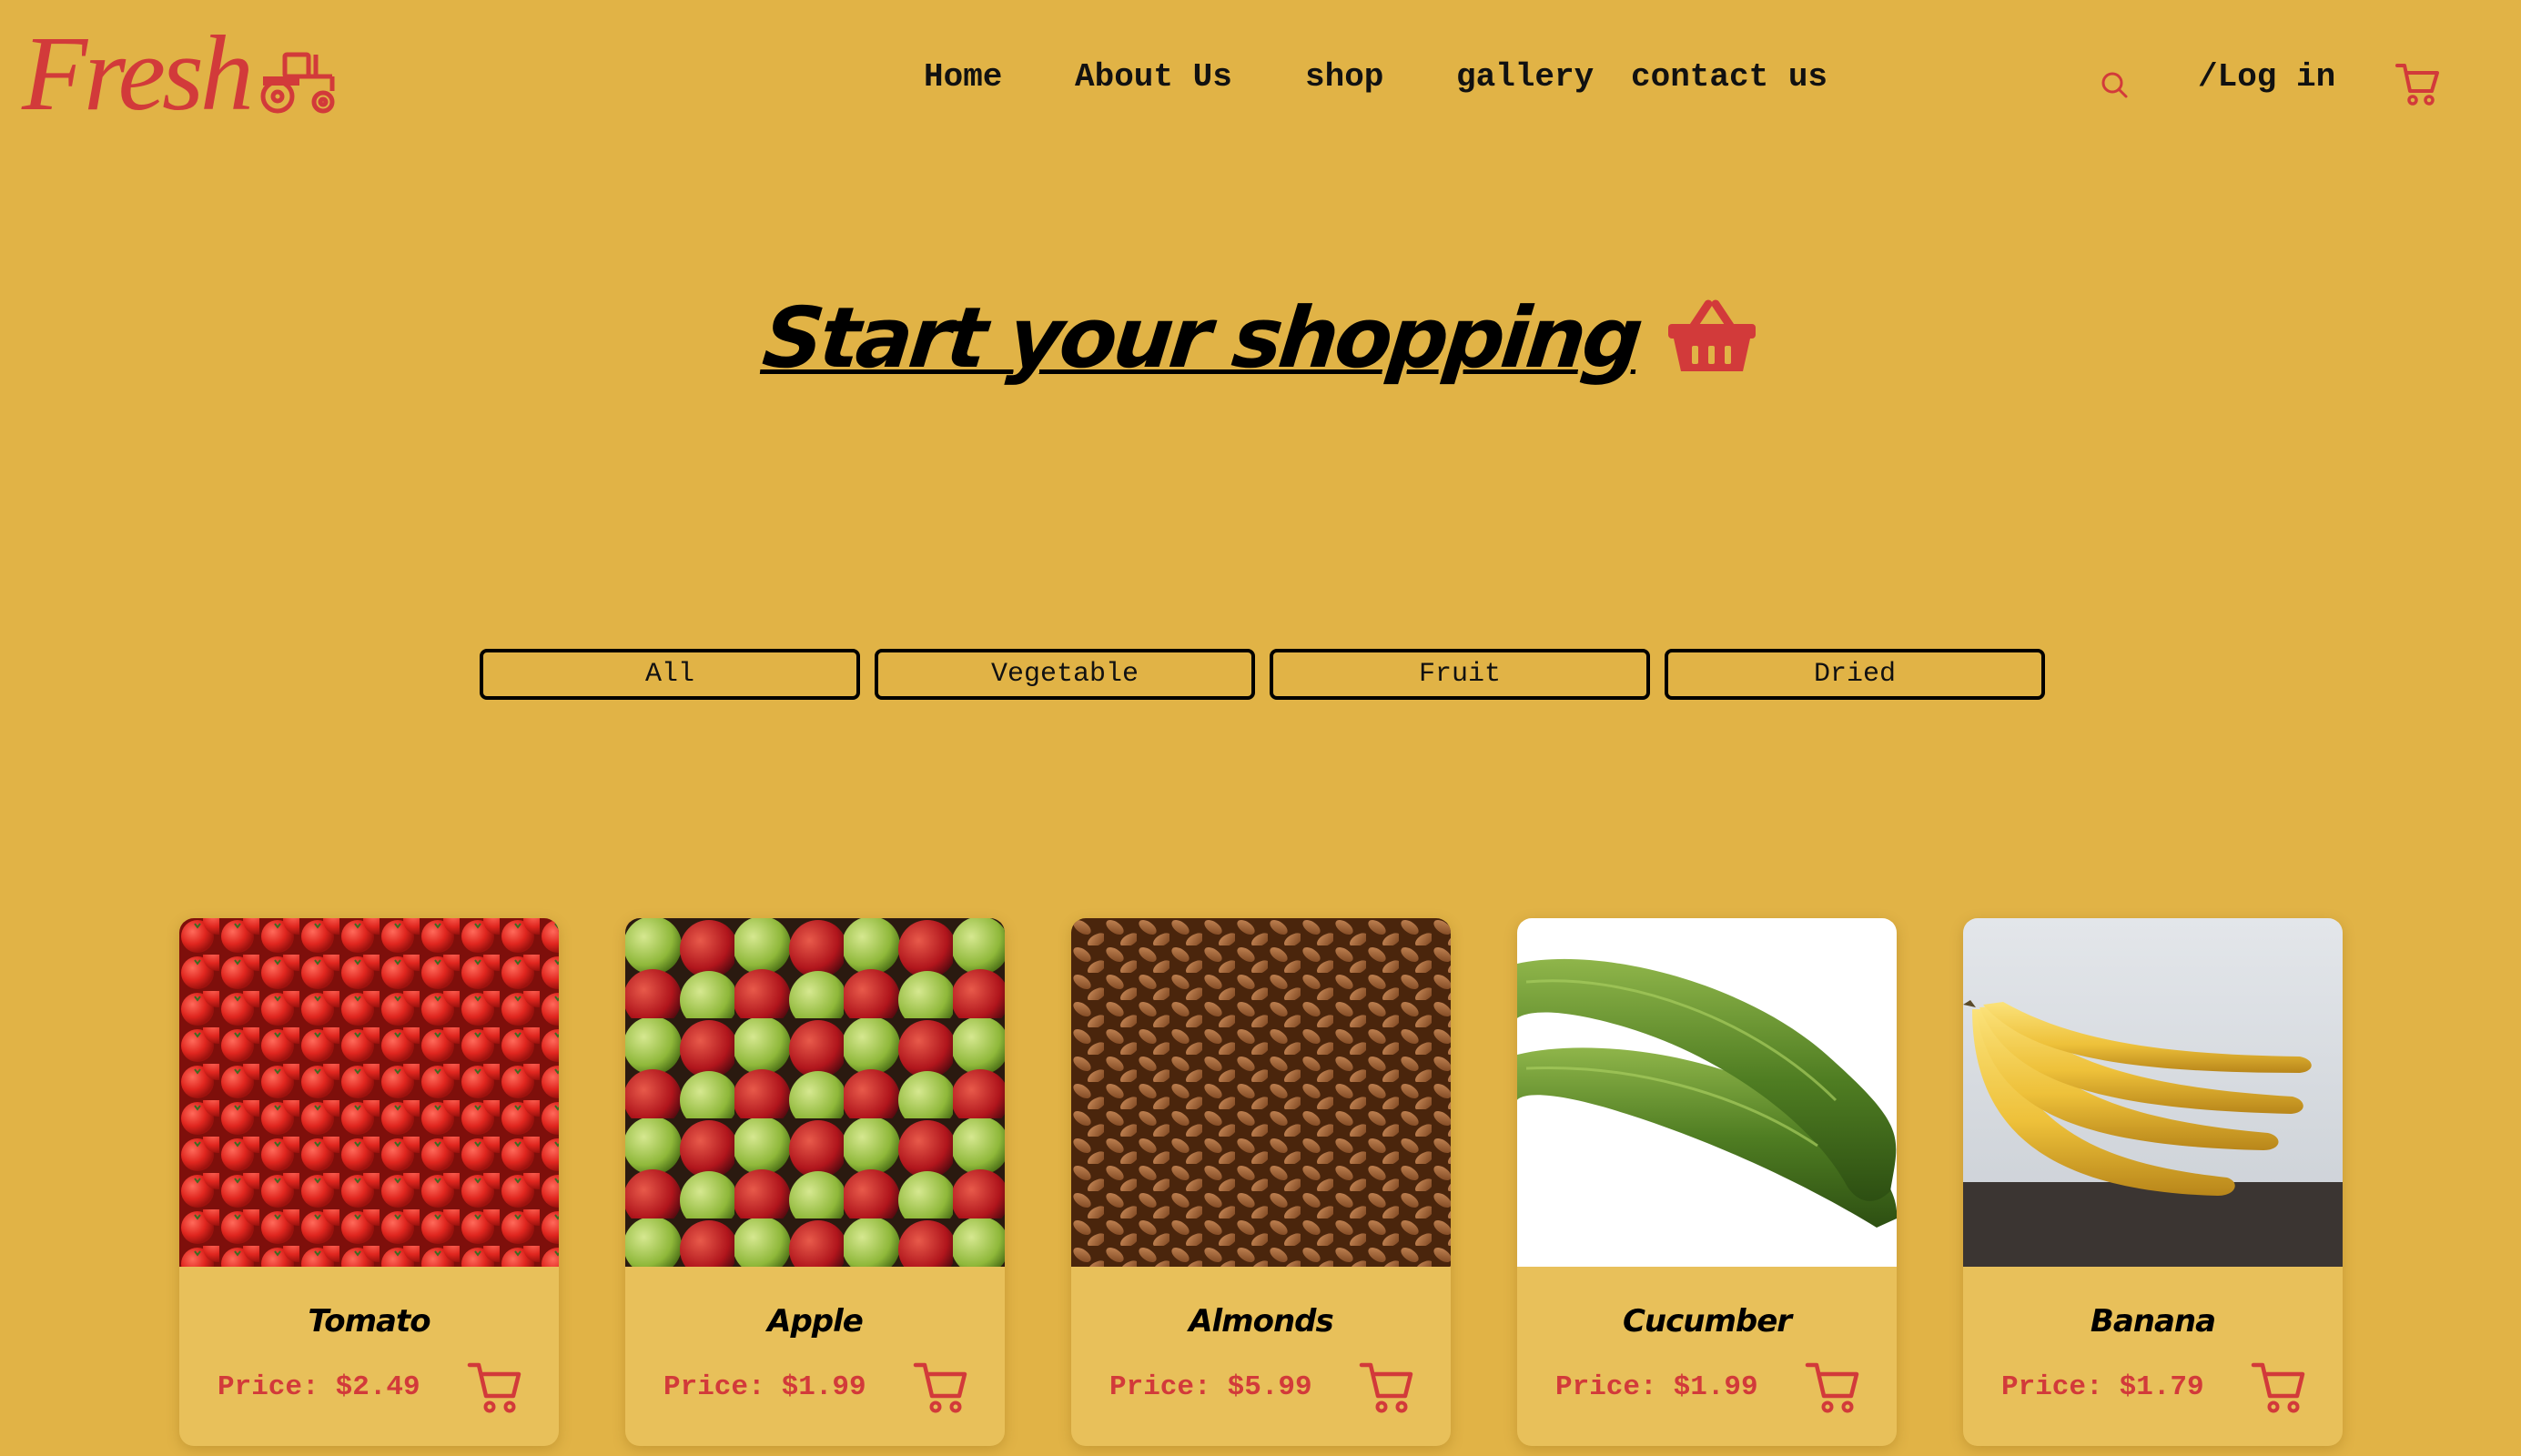 This screenshot has height=1456, width=2521. I want to click on cart-icon, so click(2418, 84).